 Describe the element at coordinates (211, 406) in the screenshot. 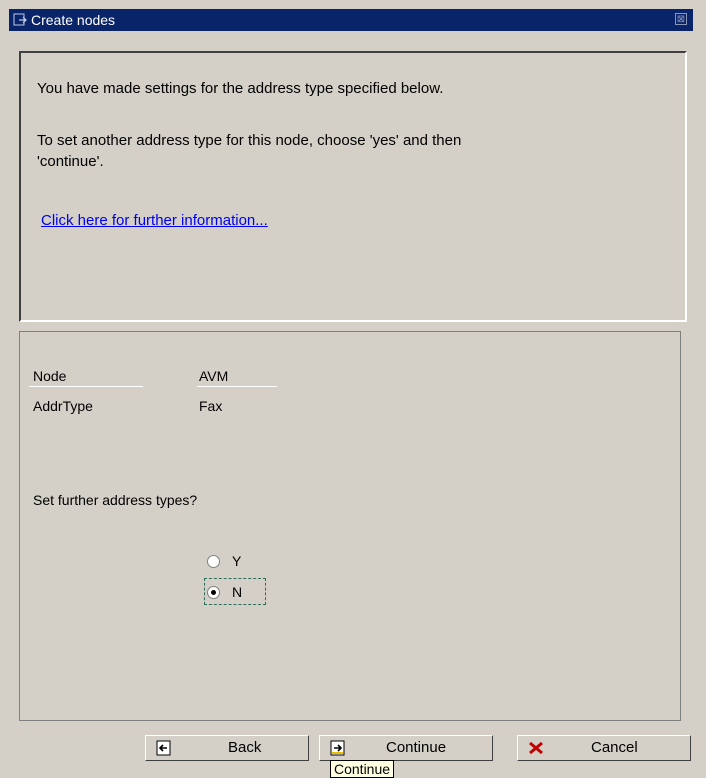

I see `addrtype-value: Fax` at that location.